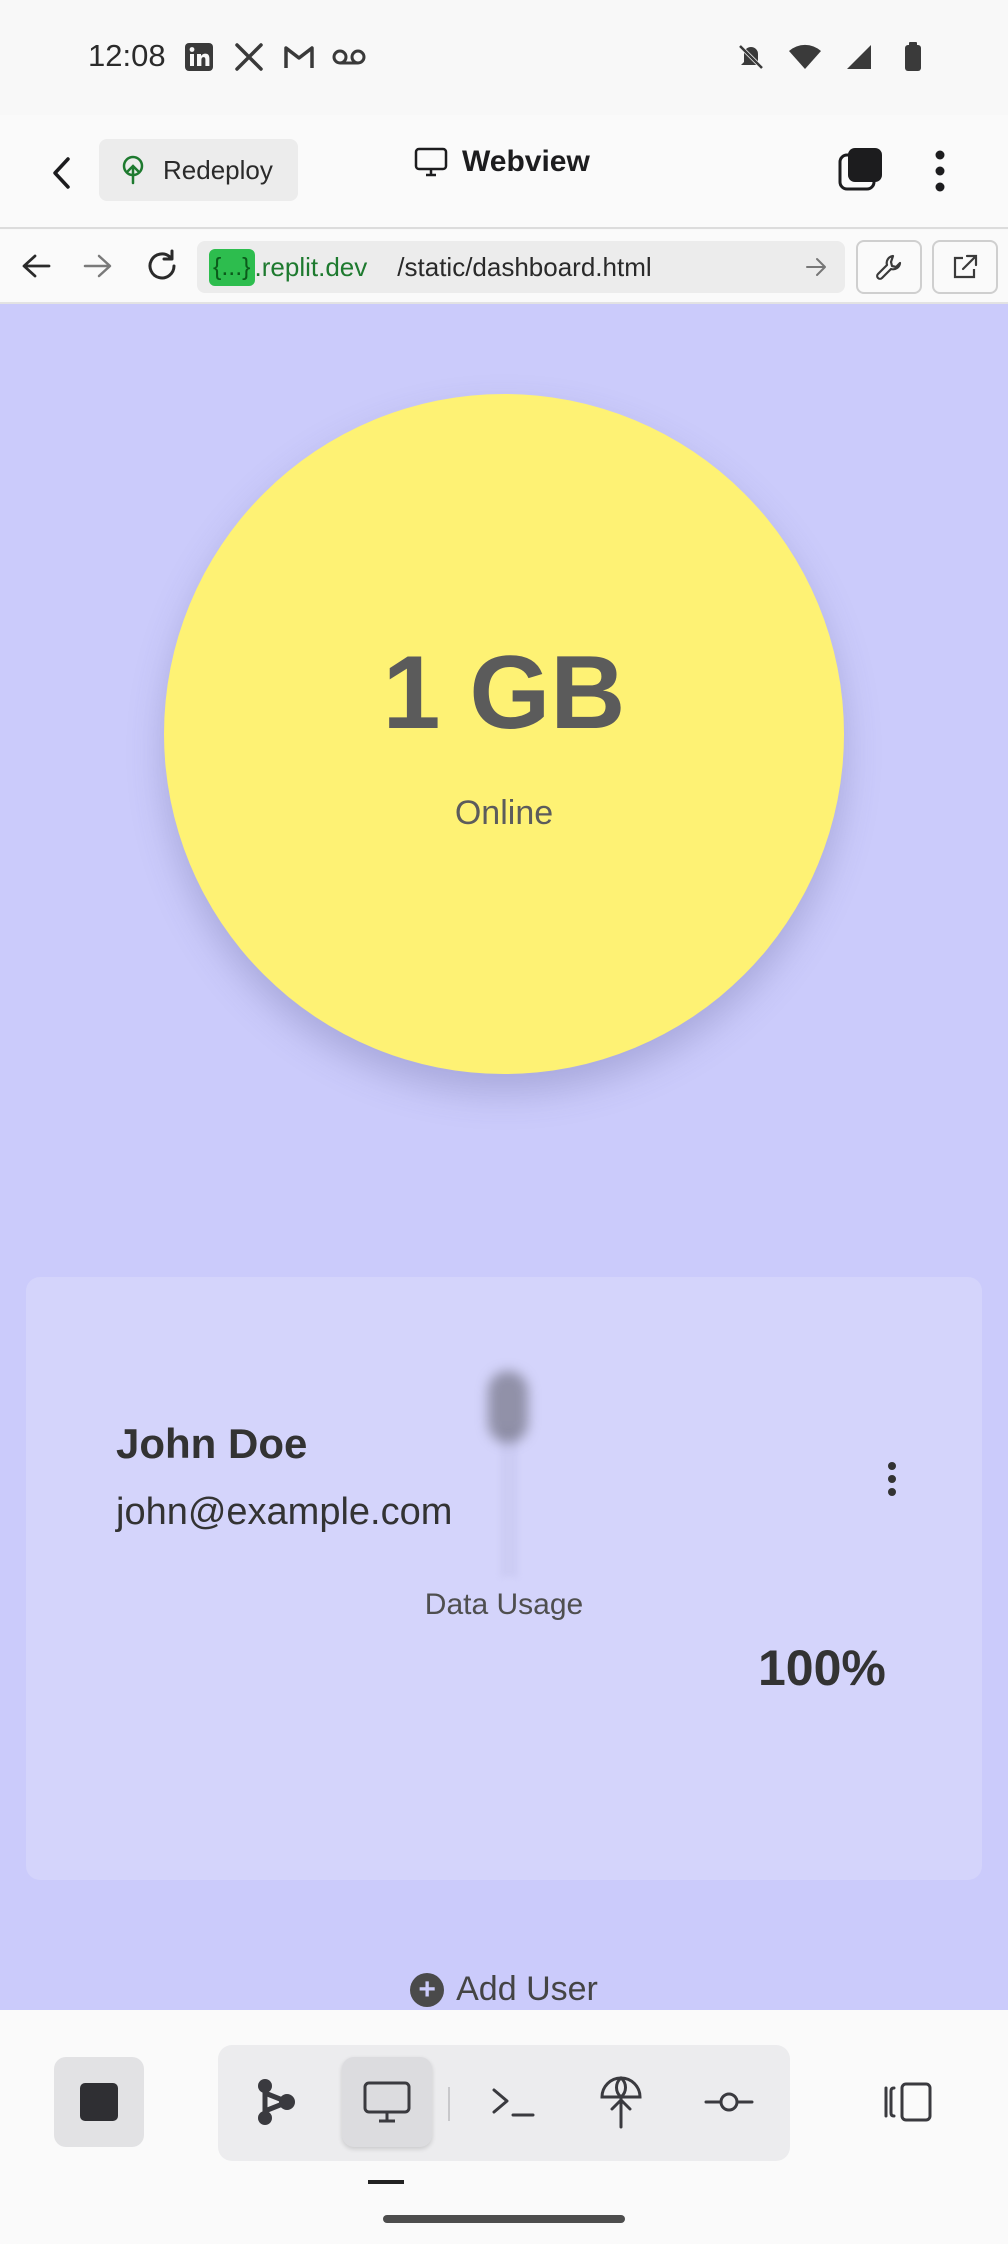 The width and height of the screenshot is (1008, 2244). I want to click on gmail-icon, so click(299, 57).